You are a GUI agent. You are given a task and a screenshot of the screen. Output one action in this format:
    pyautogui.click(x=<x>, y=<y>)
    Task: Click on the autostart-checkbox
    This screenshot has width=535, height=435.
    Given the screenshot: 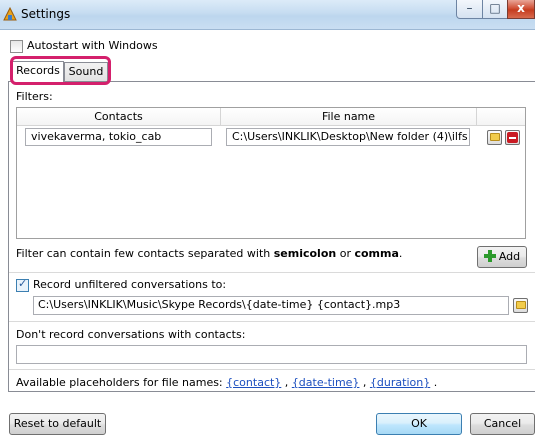 What is the action you would take?
    pyautogui.click(x=16, y=46)
    